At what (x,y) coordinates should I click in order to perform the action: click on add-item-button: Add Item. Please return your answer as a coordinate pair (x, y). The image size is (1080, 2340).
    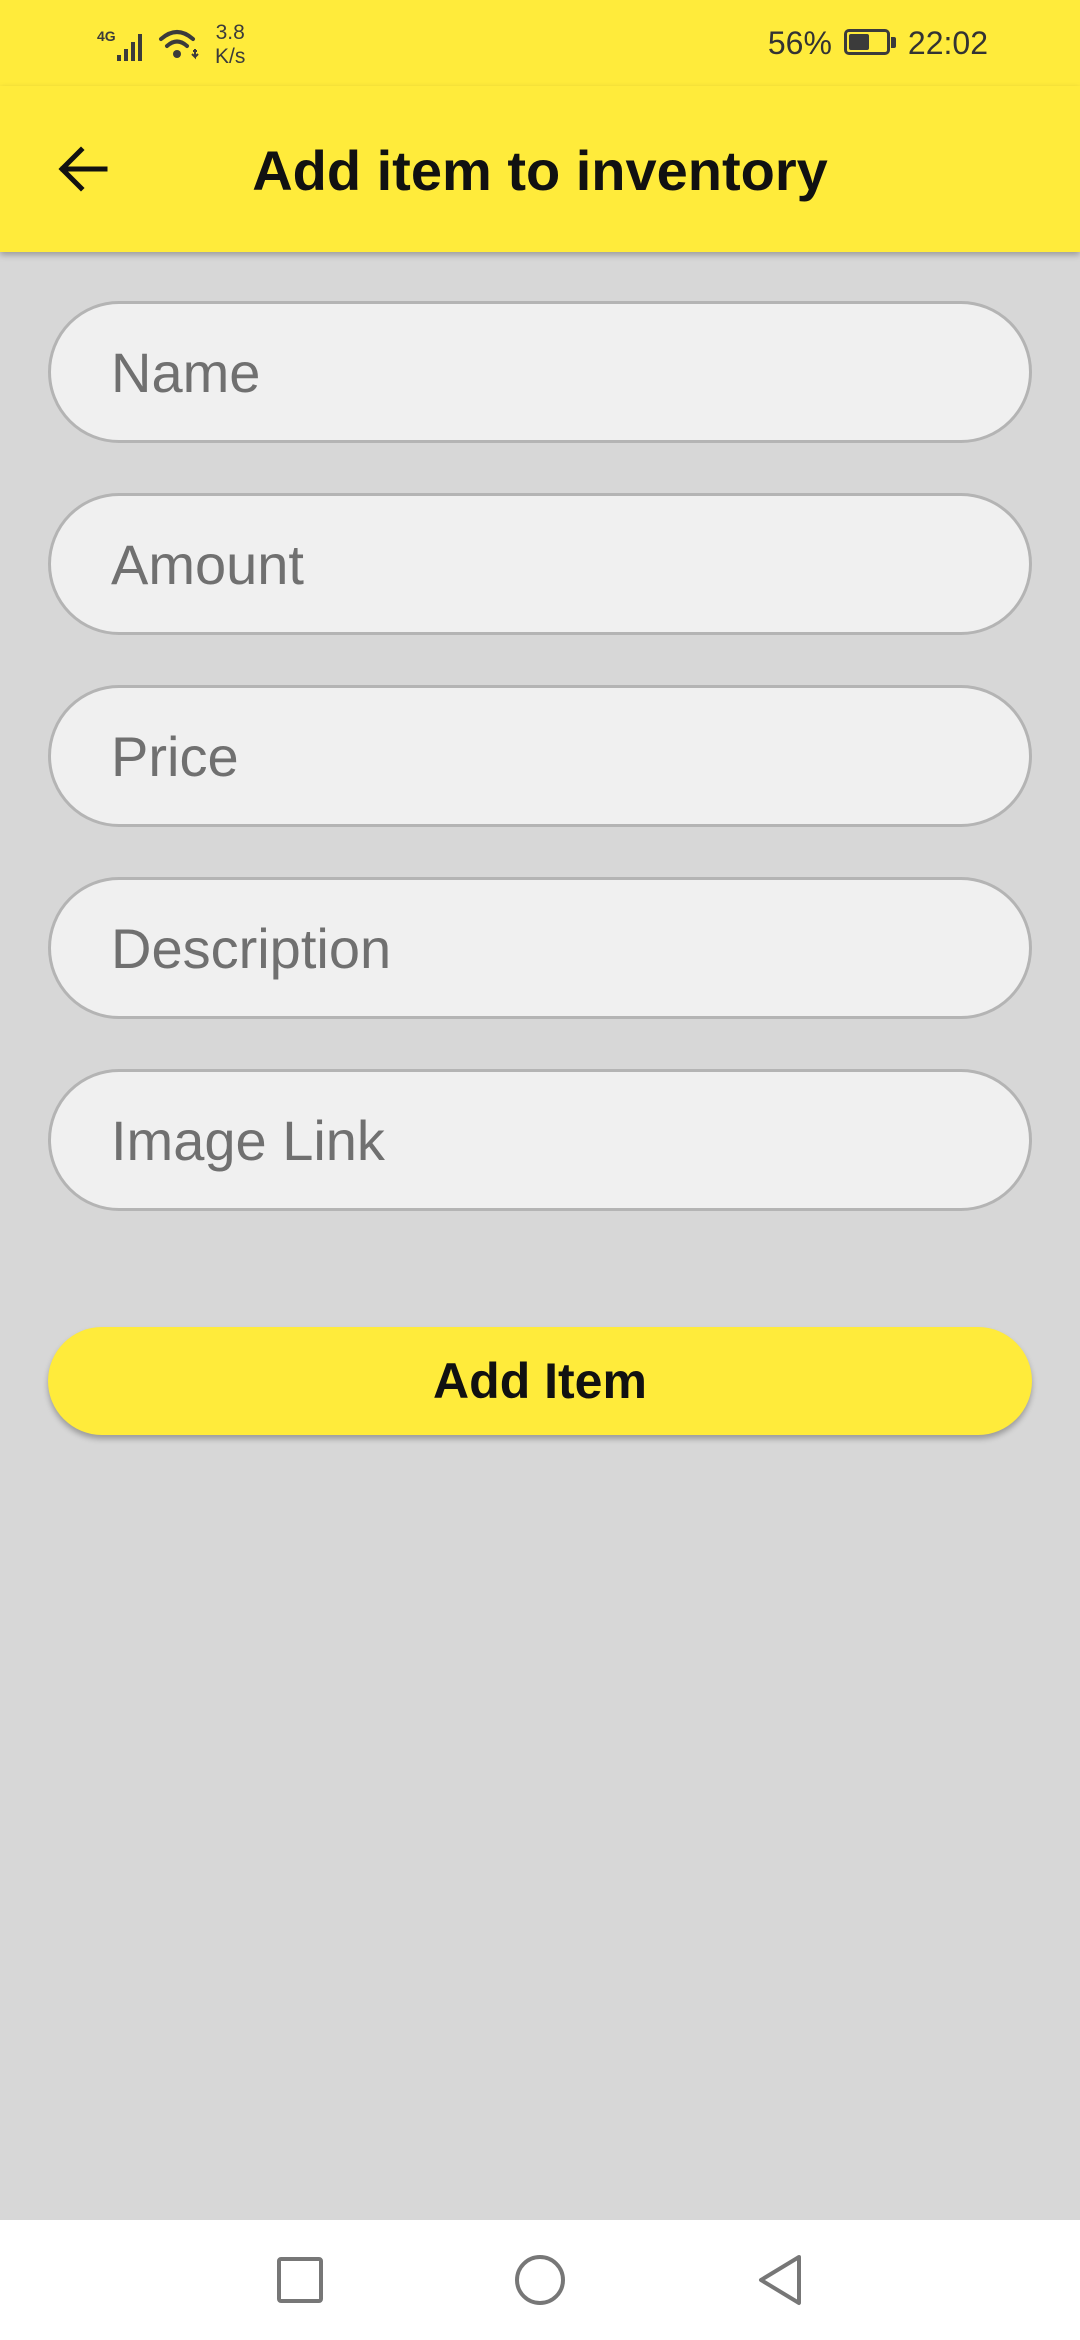
    Looking at the image, I should click on (540, 1381).